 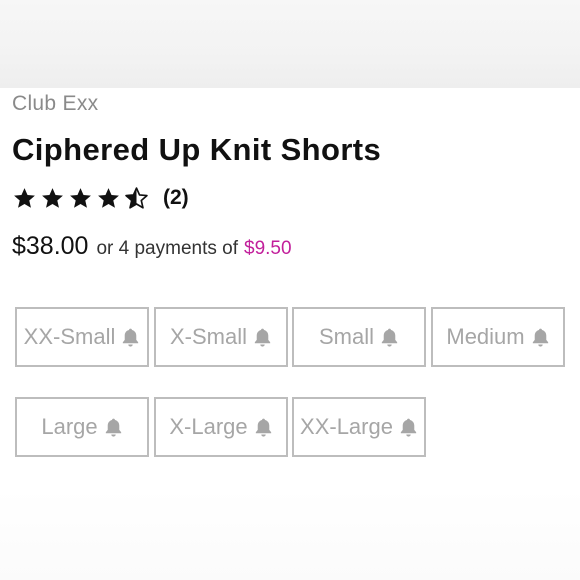 I want to click on product-title: Ciphered Up Knit Shorts, so click(x=197, y=149).